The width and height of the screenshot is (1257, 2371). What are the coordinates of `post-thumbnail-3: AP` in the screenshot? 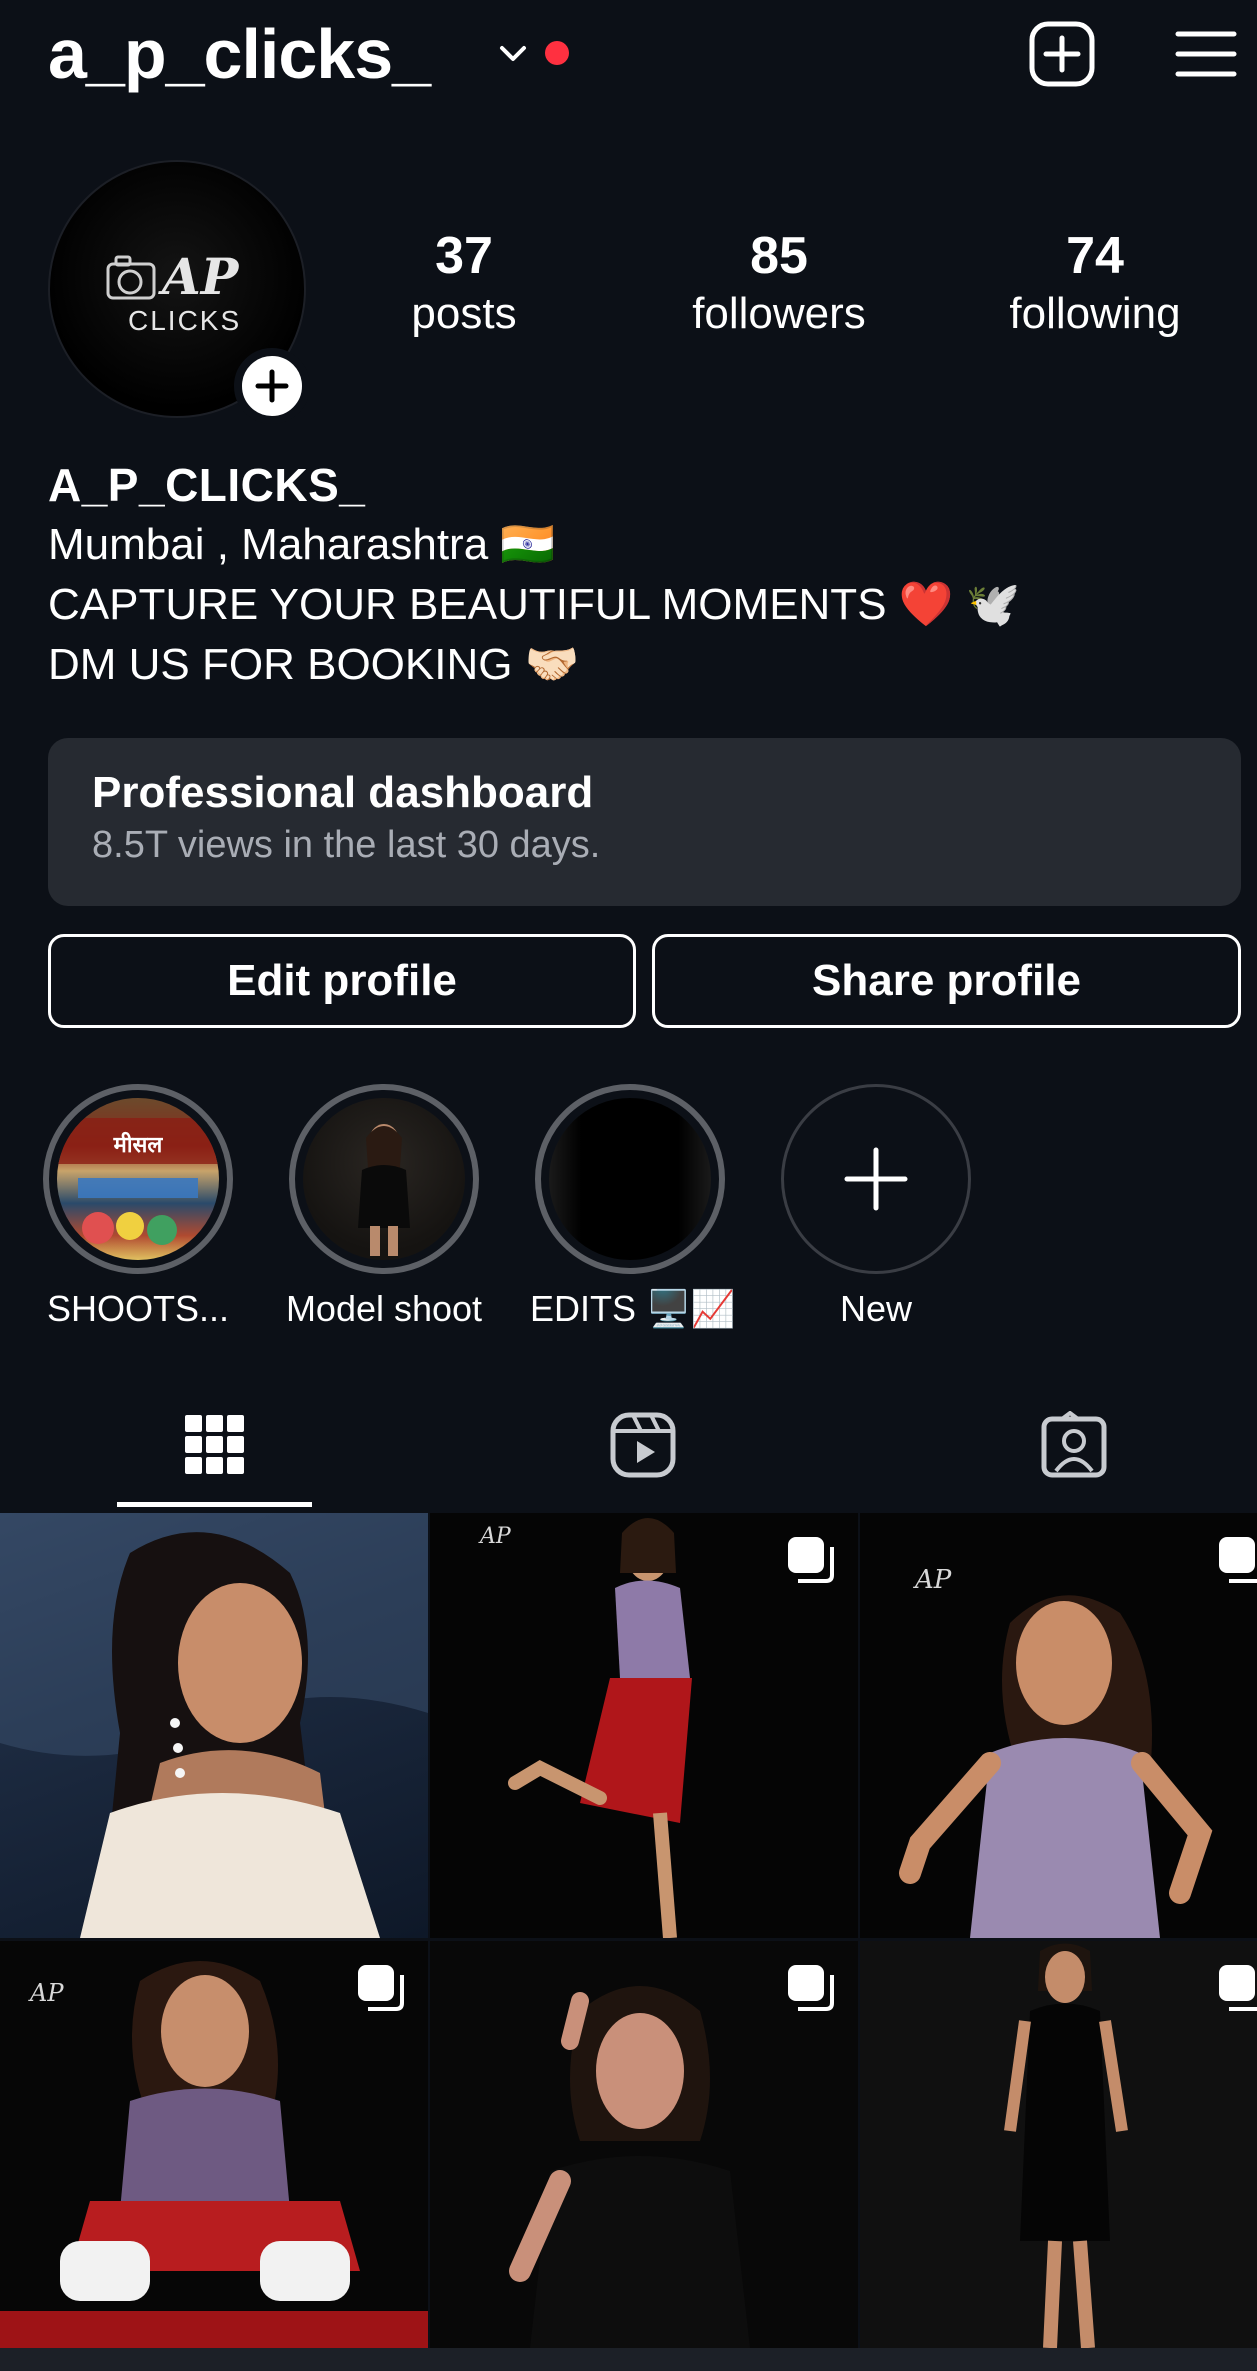 It's located at (1058, 1725).